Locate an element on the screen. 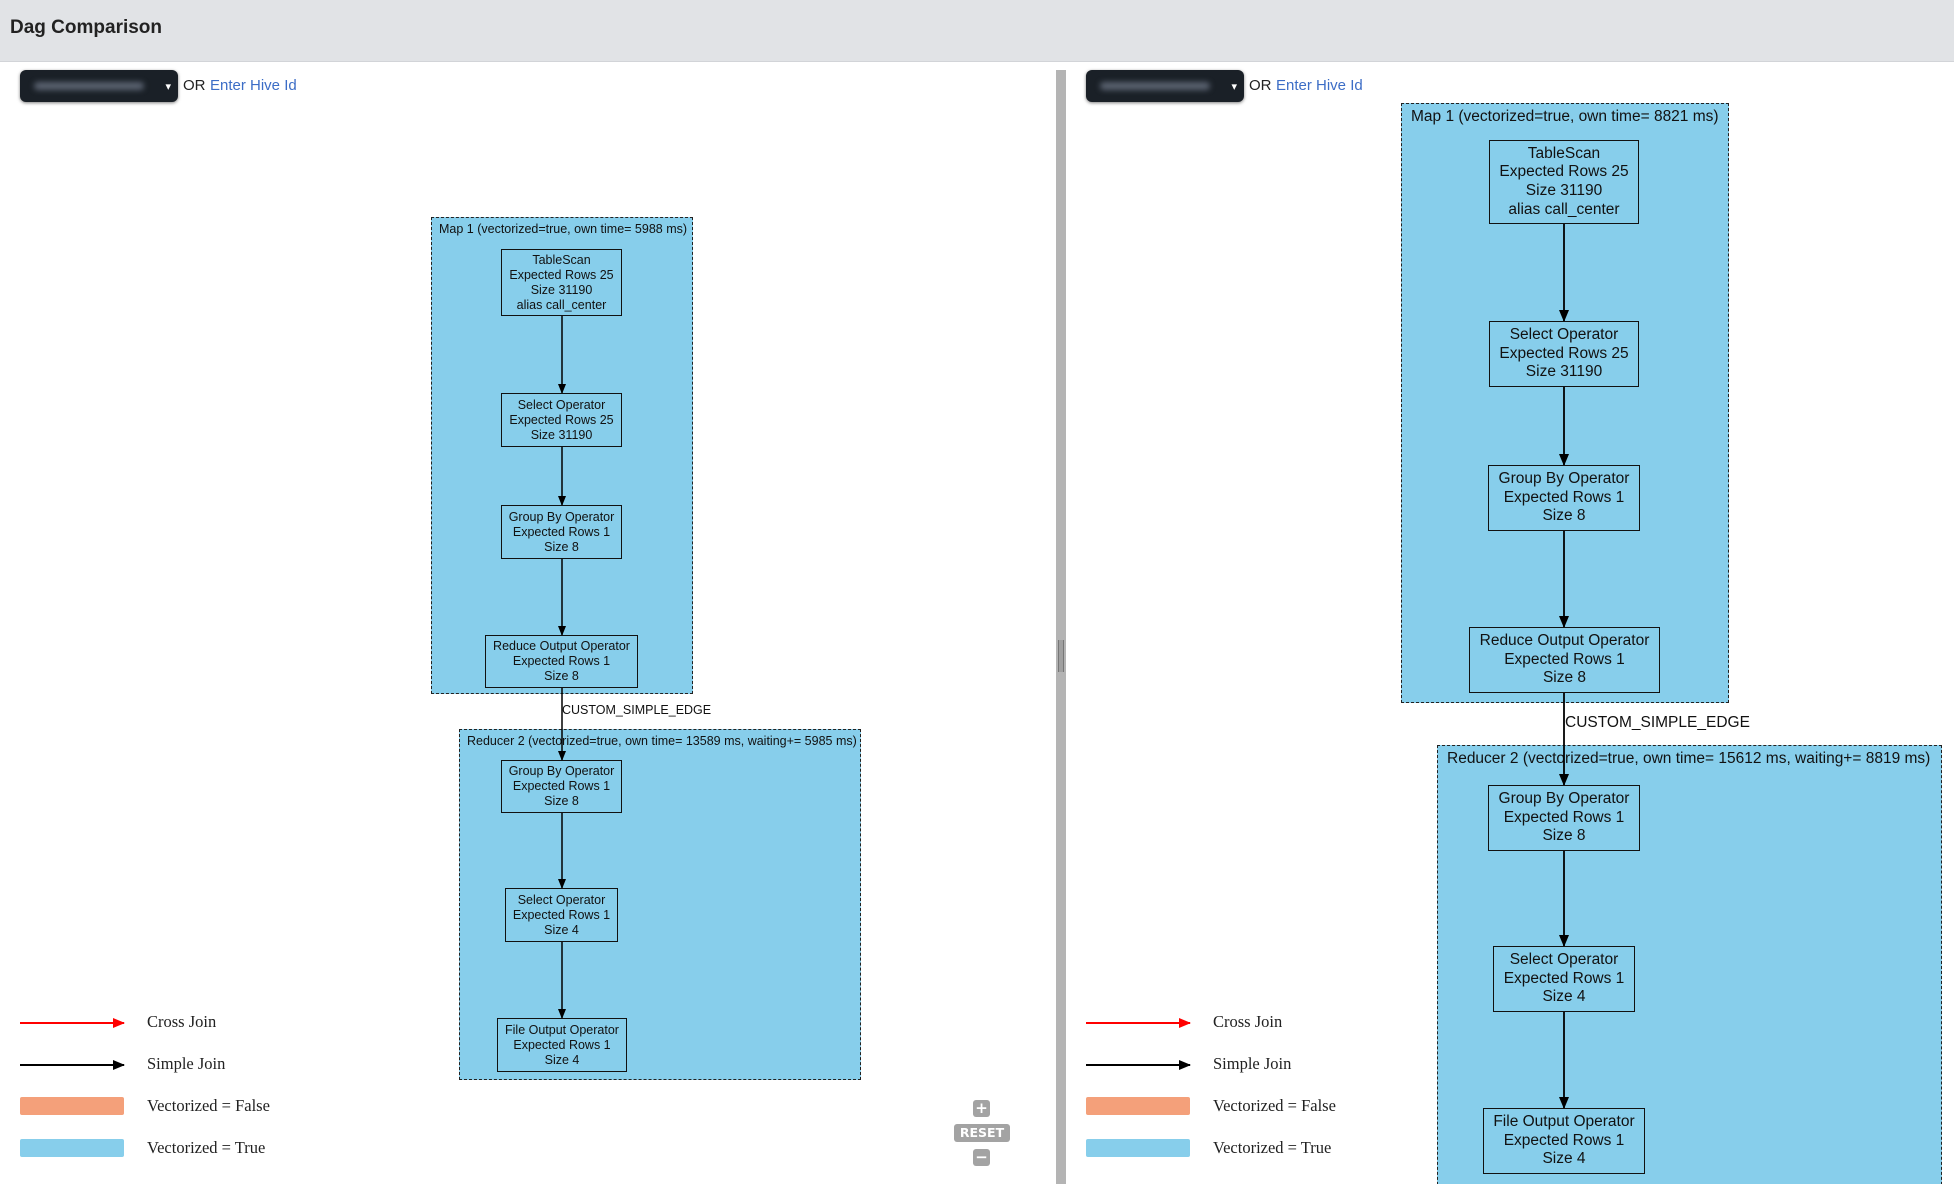  zoom-out-button: − is located at coordinates (981, 1157).